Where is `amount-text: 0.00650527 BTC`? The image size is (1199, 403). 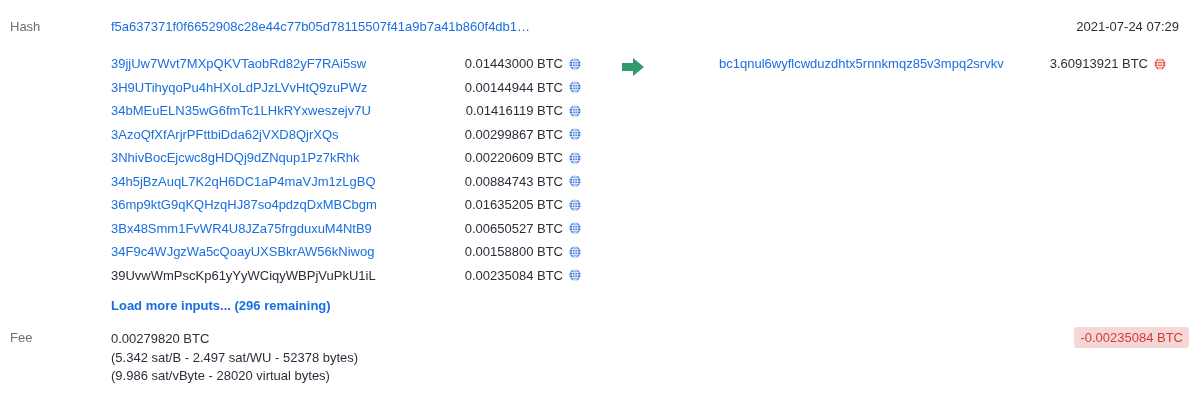
amount-text: 0.00650527 BTC is located at coordinates (513, 228).